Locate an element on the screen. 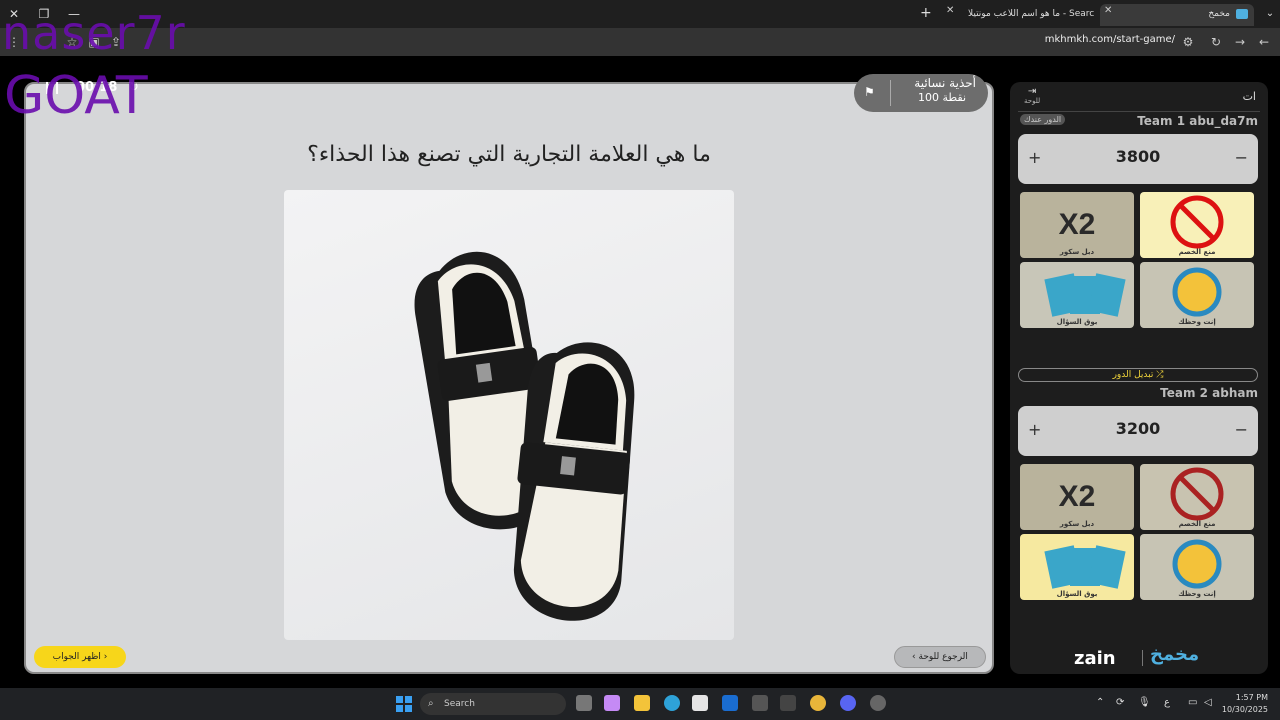 The width and height of the screenshot is (1280, 720). zain-logo: zain is located at coordinates (1095, 658).